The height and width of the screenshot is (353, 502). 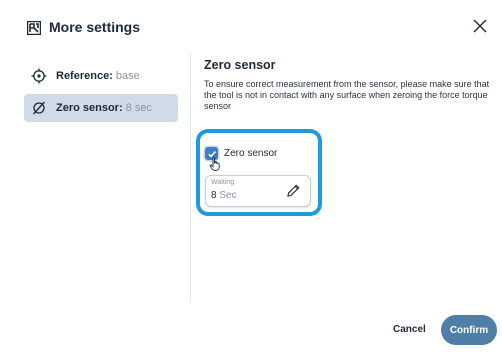 I want to click on dialog-header: More settings, so click(x=251, y=26).